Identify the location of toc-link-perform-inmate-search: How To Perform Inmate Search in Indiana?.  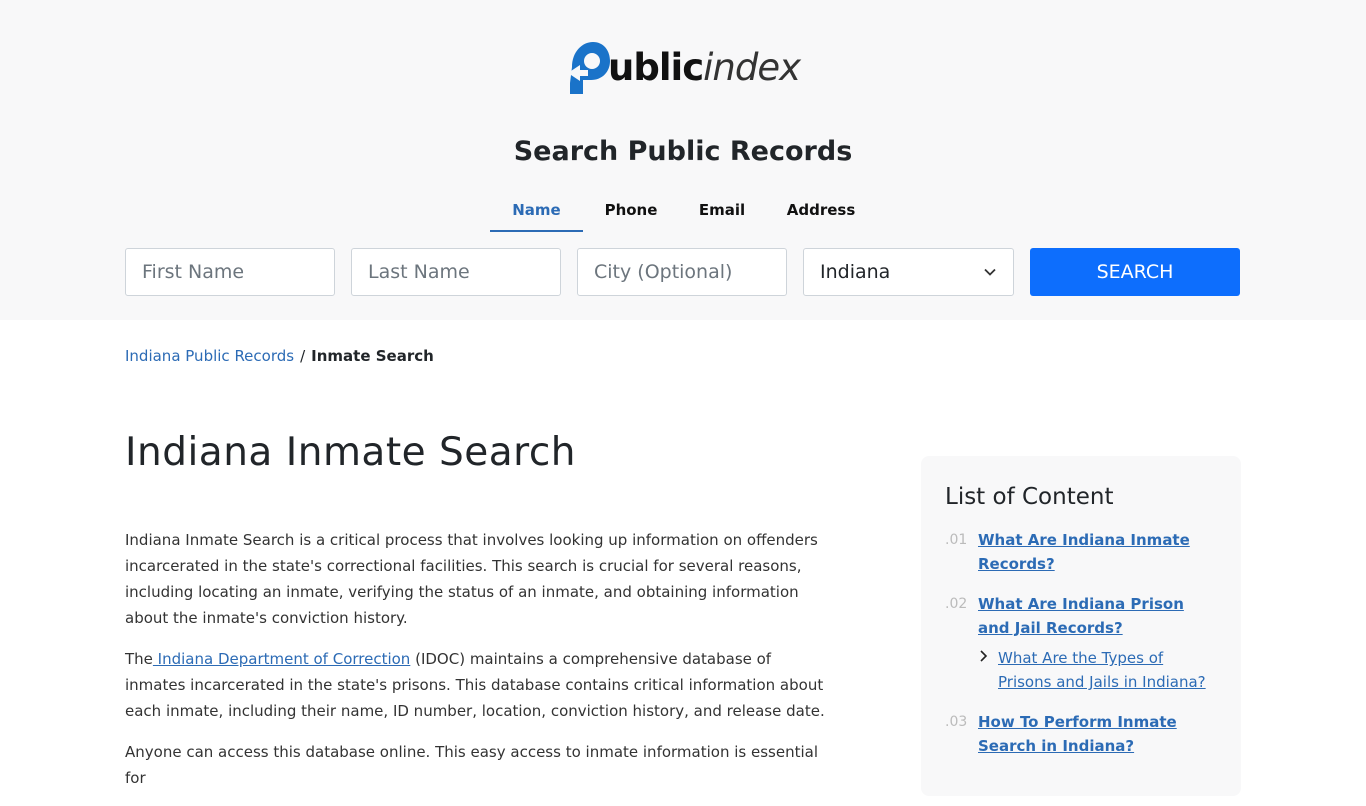
(1097, 734).